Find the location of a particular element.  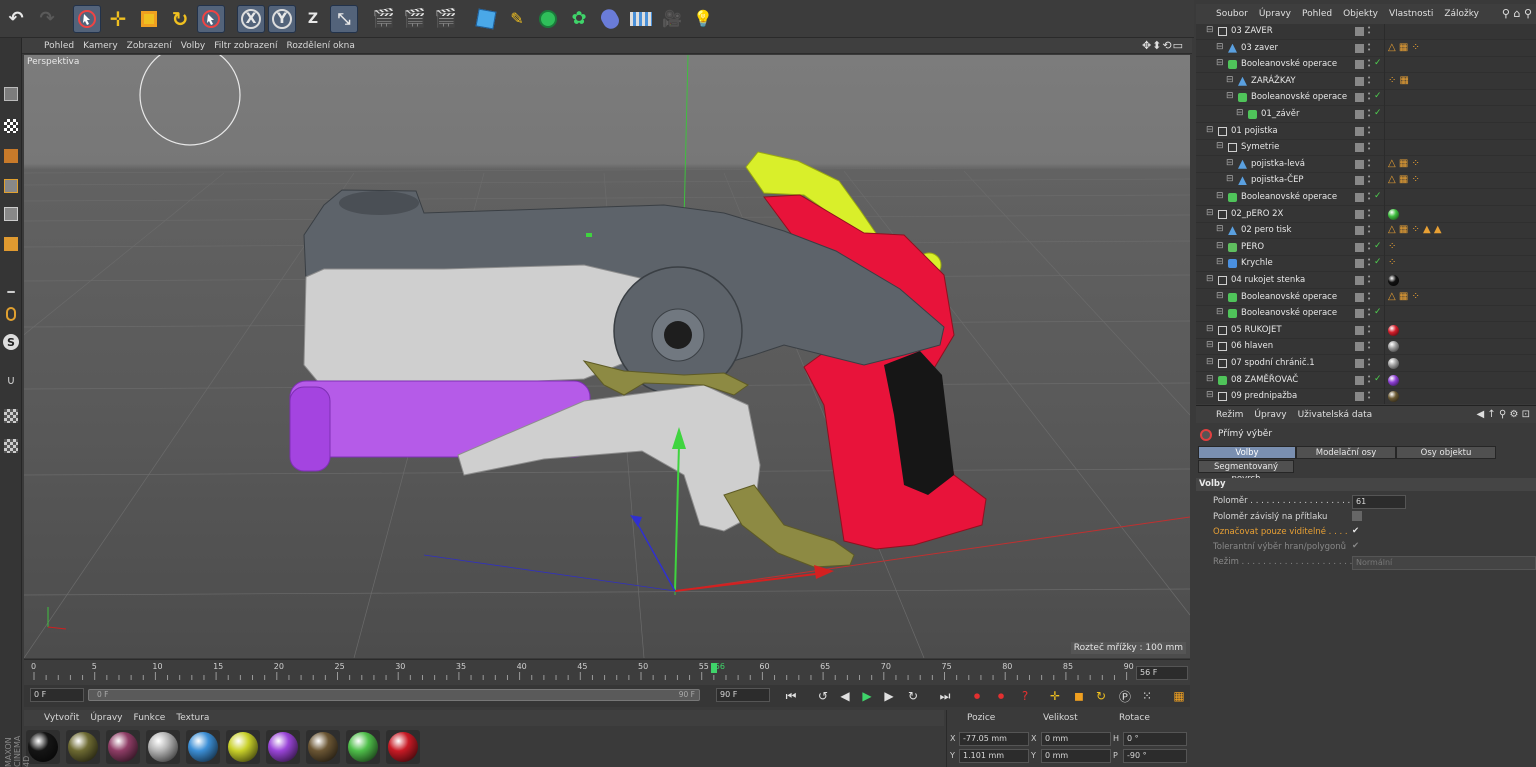

object-row: ⊟ 03 ZAVER • • is located at coordinates (1366, 32).